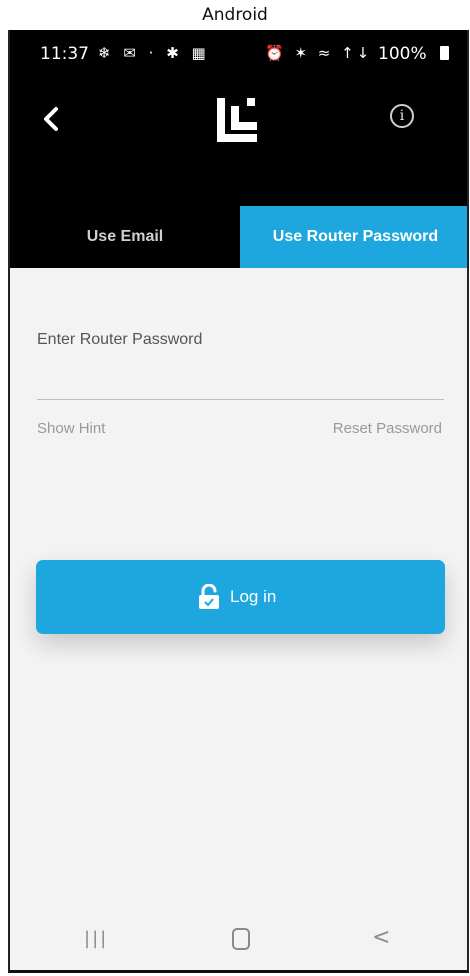 The width and height of the screenshot is (470, 976). Describe the element at coordinates (71, 428) in the screenshot. I see `show-hint-link: Show Hint` at that location.